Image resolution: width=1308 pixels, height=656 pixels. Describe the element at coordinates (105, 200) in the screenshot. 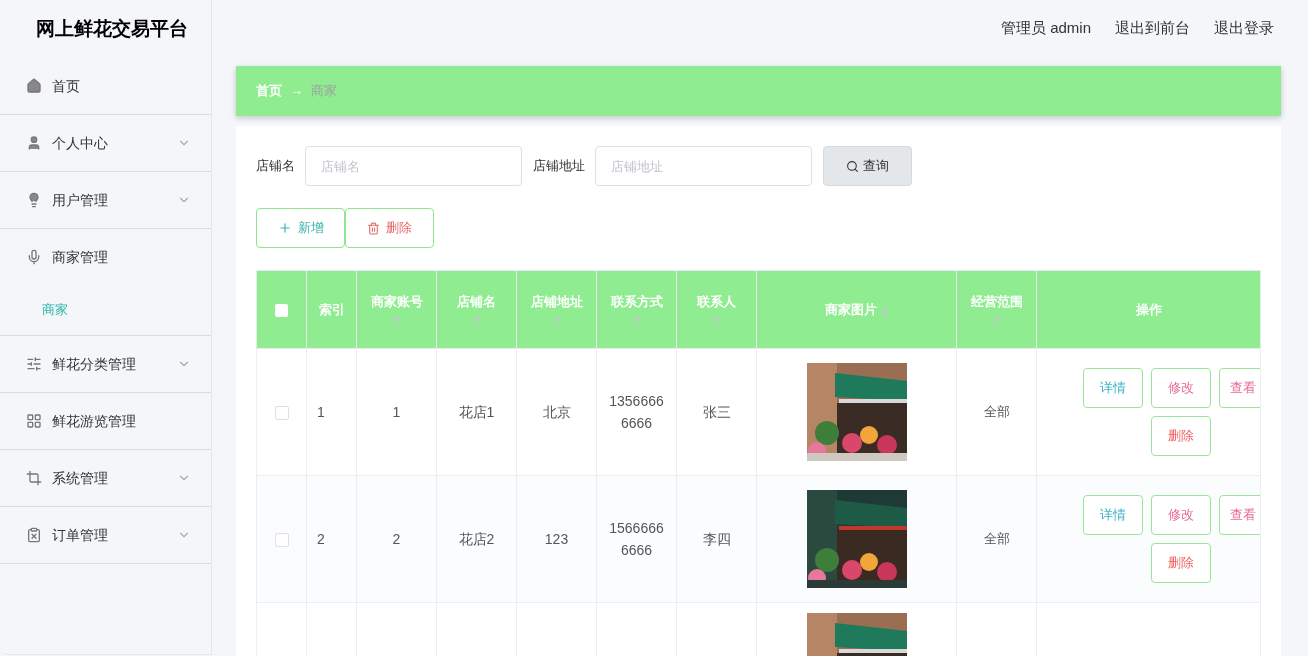

I see `sidebar-item: 用户管理` at that location.